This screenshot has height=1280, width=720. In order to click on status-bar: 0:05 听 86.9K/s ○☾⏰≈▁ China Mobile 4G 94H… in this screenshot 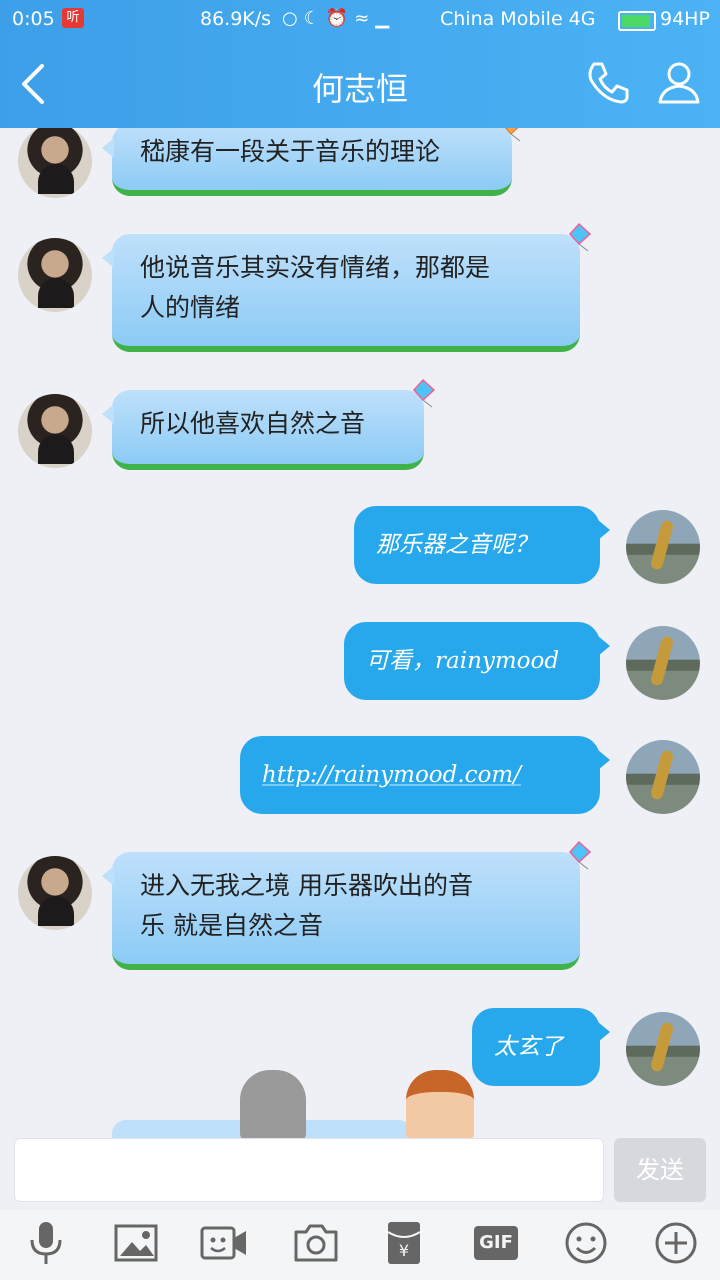, I will do `click(360, 20)`.